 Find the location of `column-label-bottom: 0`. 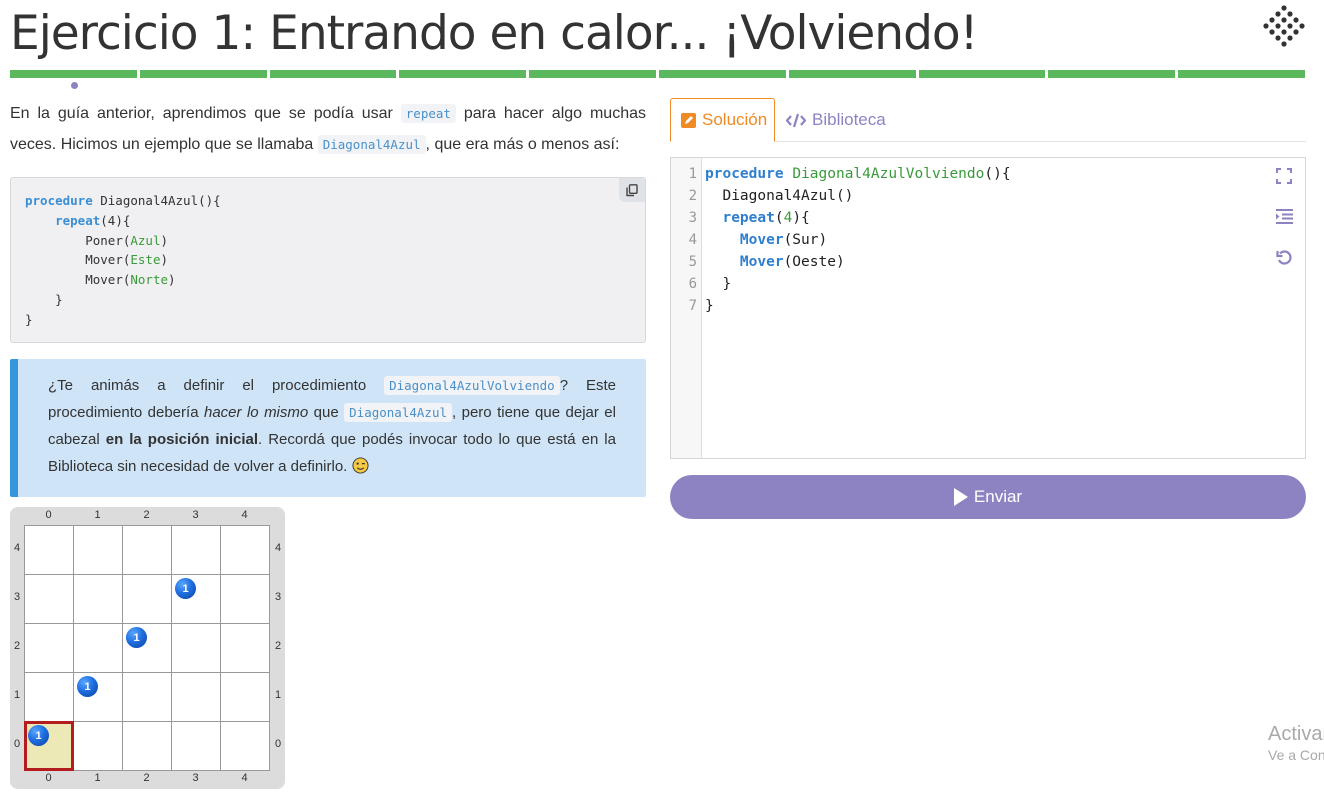

column-label-bottom: 0 is located at coordinates (48, 778).